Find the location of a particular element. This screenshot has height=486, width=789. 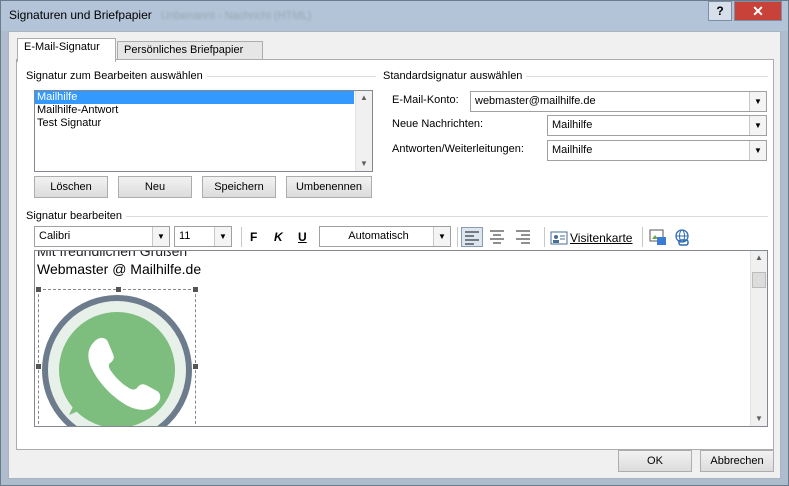

listbox-scrollbar: ▲ ▼ is located at coordinates (363, 131).